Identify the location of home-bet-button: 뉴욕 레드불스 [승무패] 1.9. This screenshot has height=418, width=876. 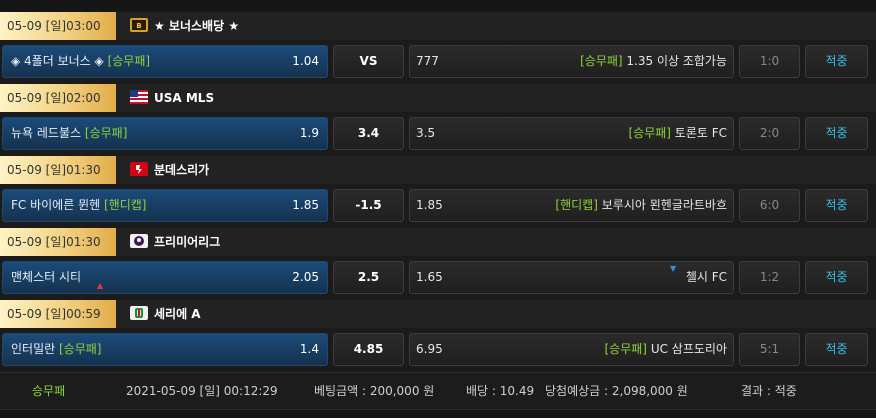
(165, 133).